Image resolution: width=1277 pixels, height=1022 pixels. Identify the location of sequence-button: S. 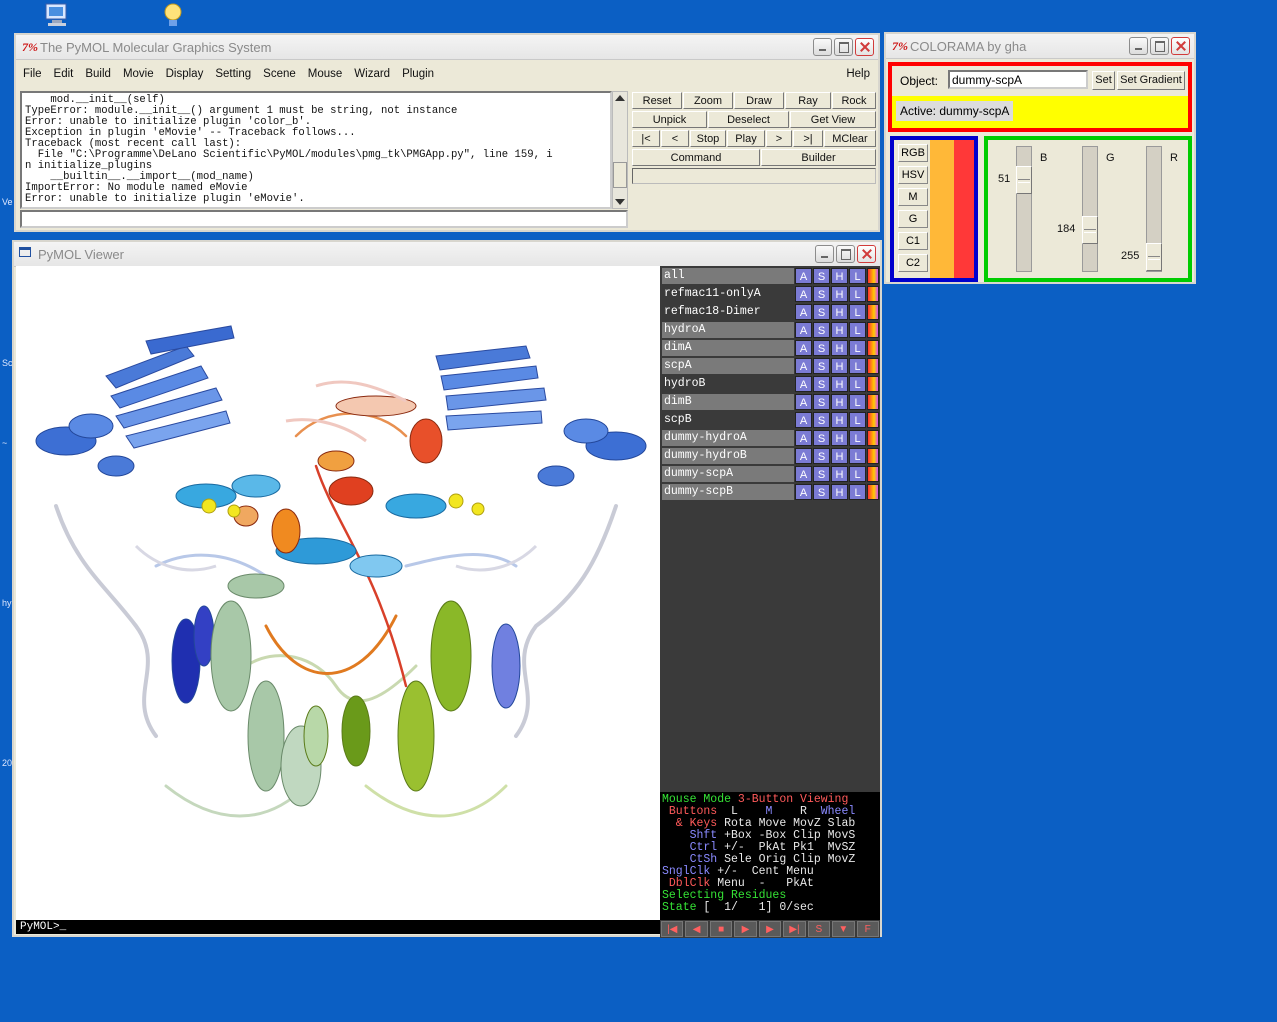
(819, 929).